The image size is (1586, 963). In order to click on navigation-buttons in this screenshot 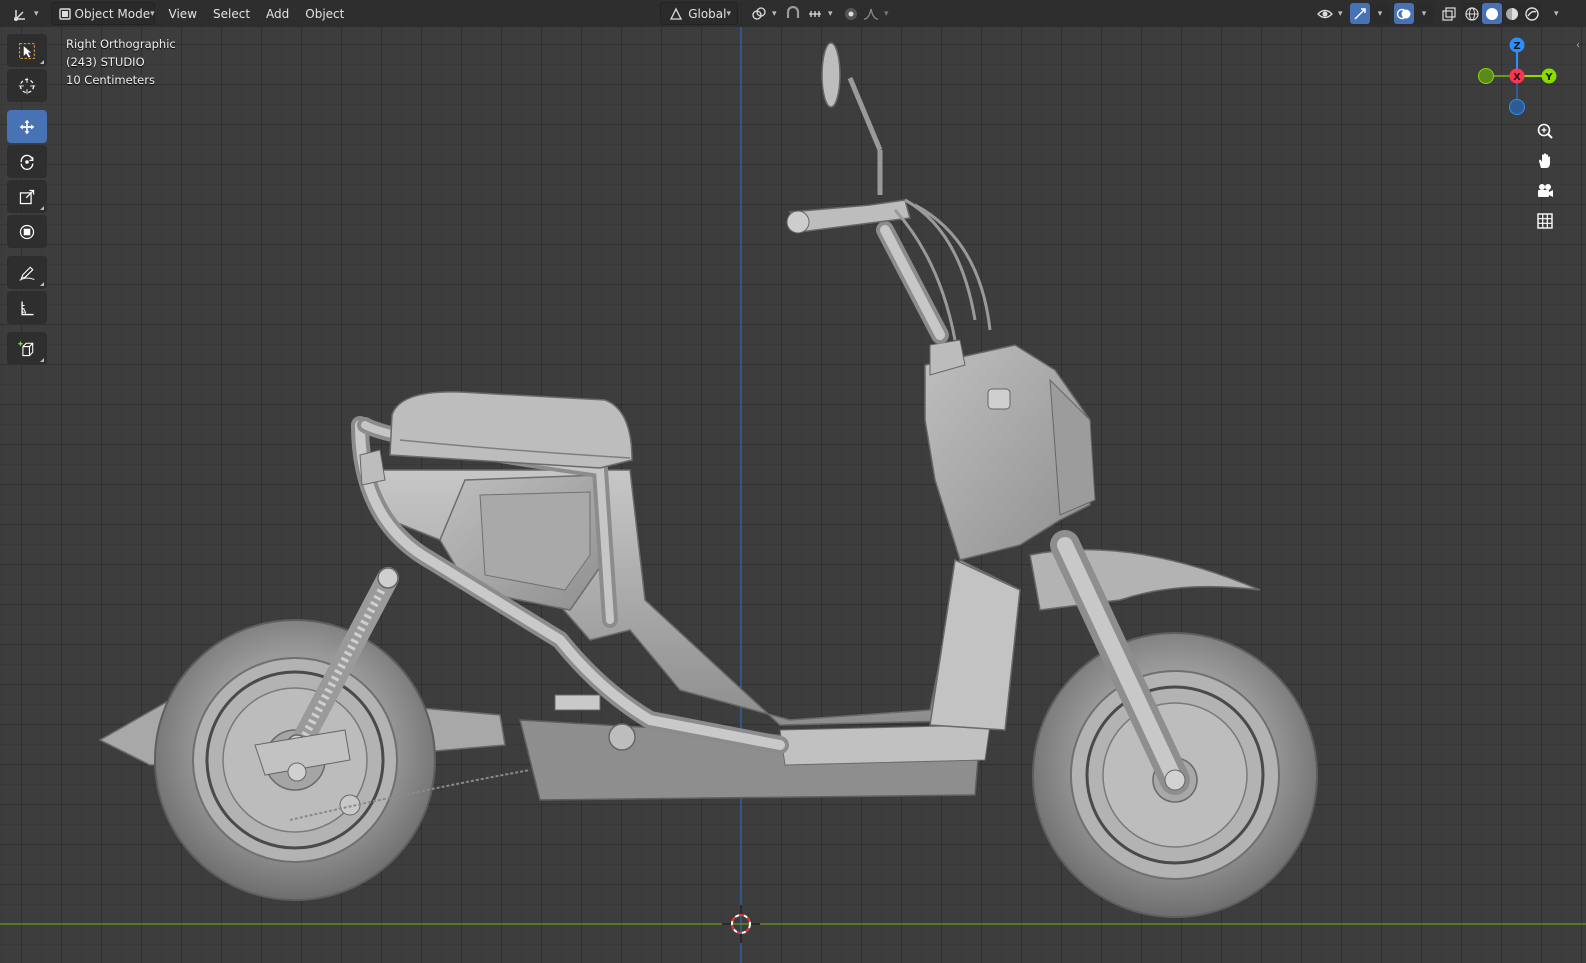, I will do `click(1545, 178)`.